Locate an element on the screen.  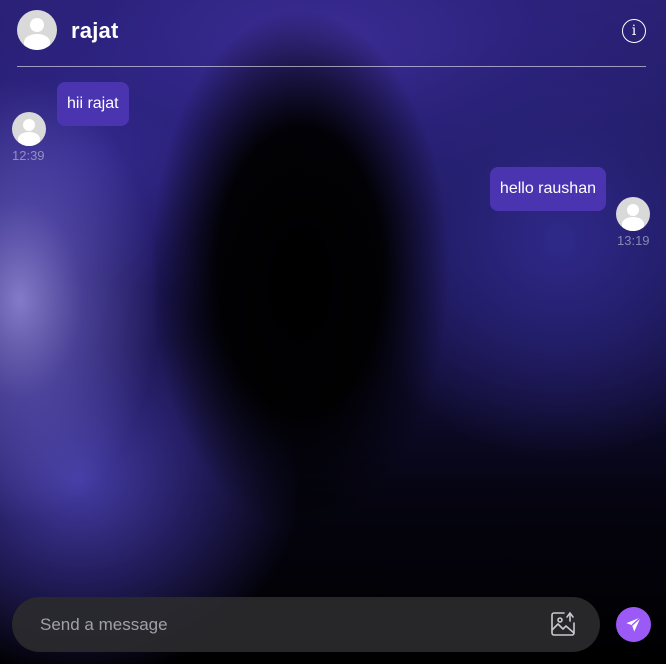
message-input is located at coordinates (275, 624).